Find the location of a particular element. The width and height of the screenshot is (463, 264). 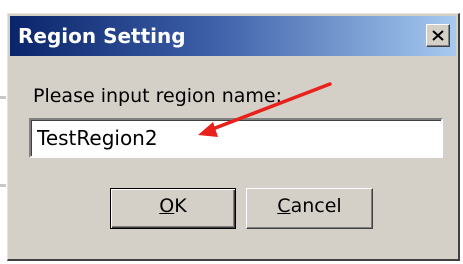

red-arrow-icon is located at coordinates (265, 109).